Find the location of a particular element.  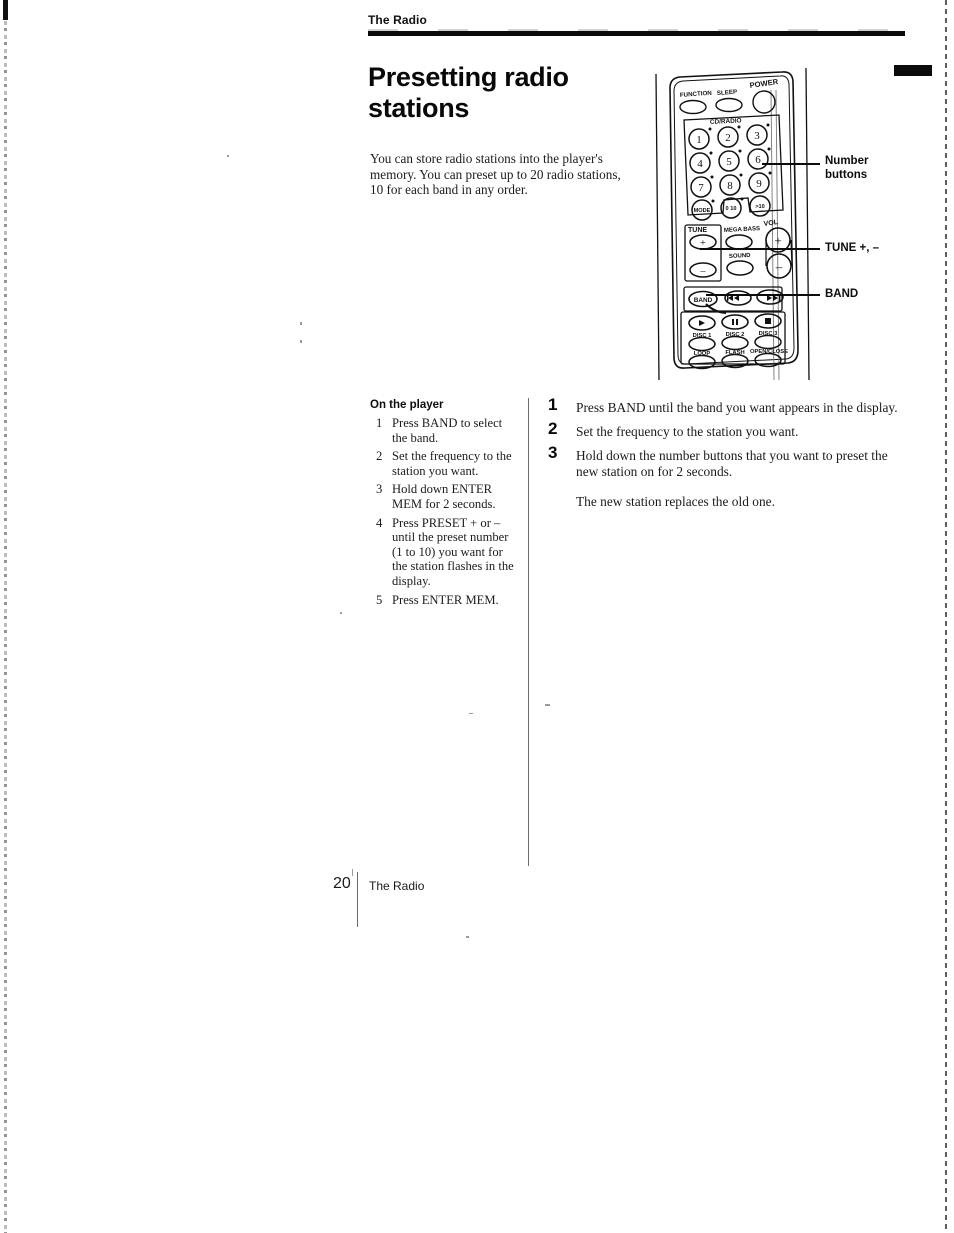

step-text: Press BAND to select the band. is located at coordinates (447, 430).